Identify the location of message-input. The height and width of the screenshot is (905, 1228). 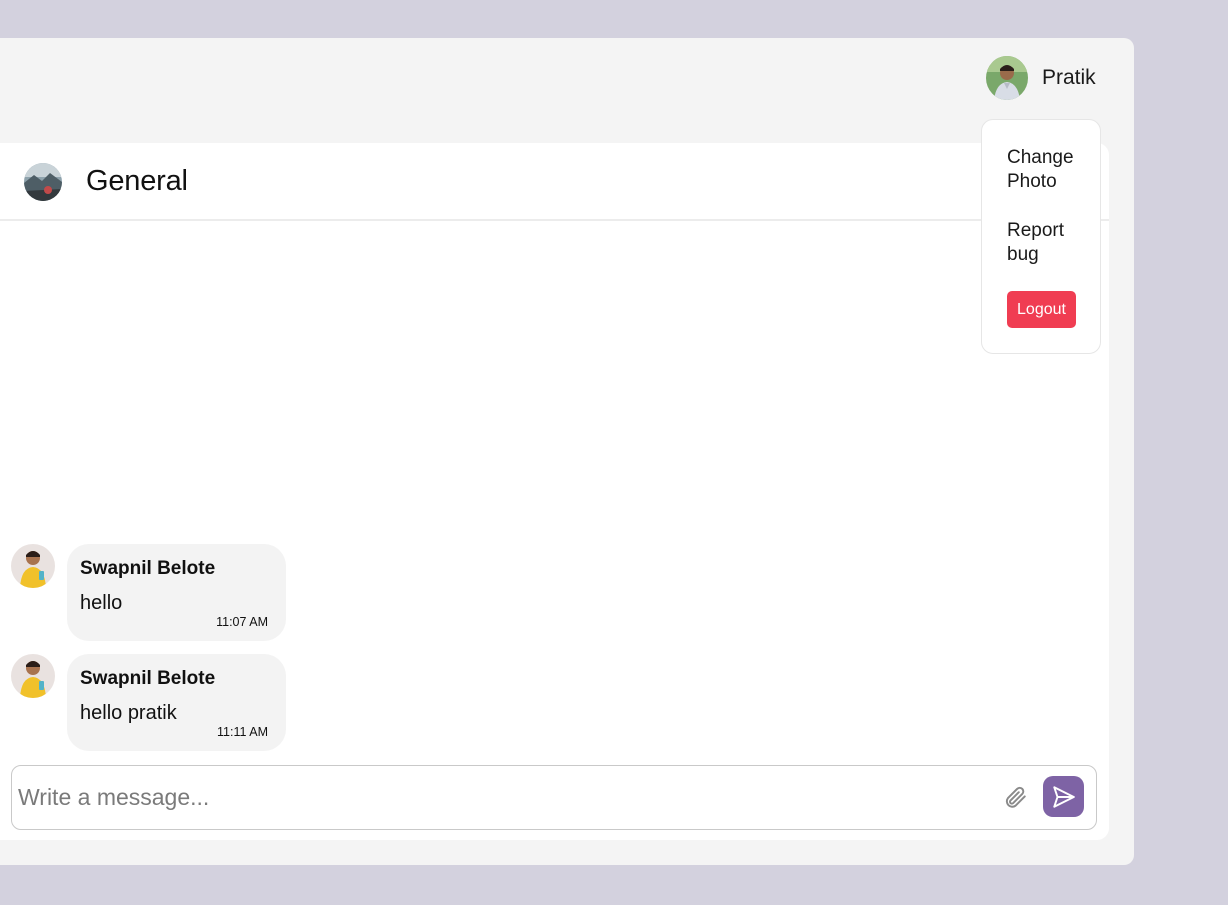
(503, 797).